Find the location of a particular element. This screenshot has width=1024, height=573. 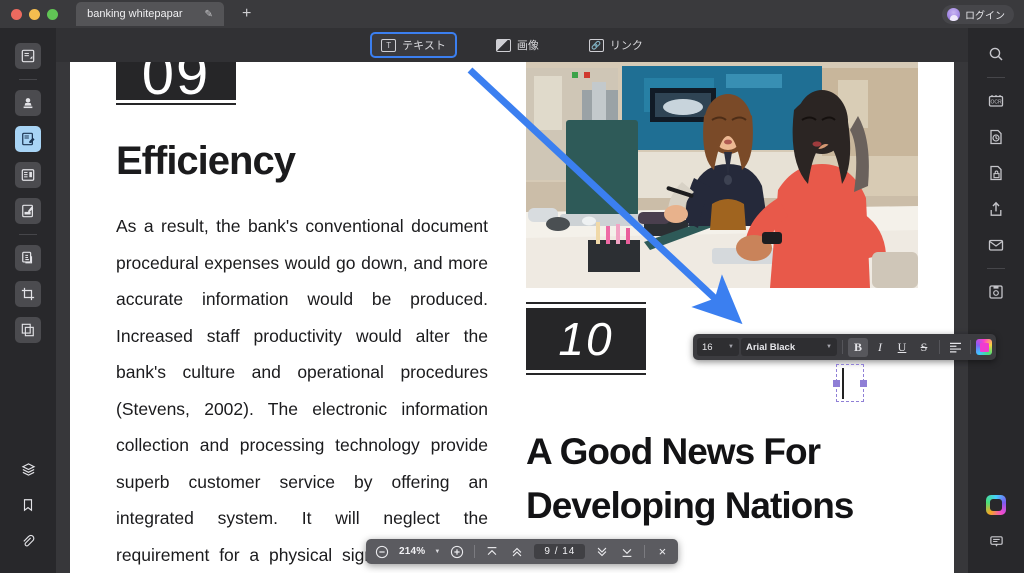

prev-page-icon is located at coordinates (517, 552).